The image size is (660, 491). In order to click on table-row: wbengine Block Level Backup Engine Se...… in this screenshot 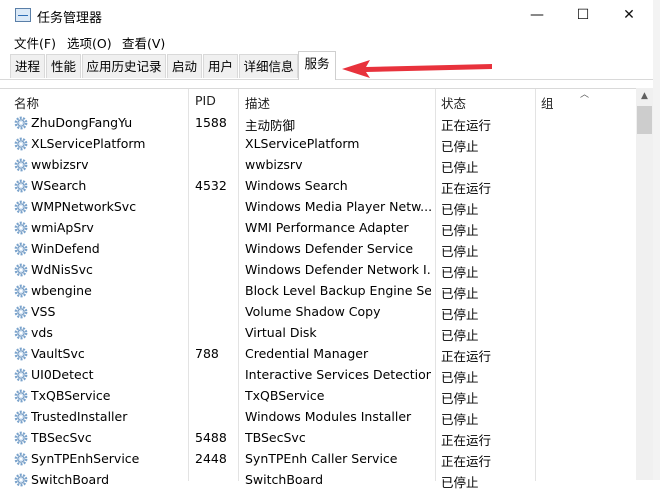, I will do `click(318, 291)`.